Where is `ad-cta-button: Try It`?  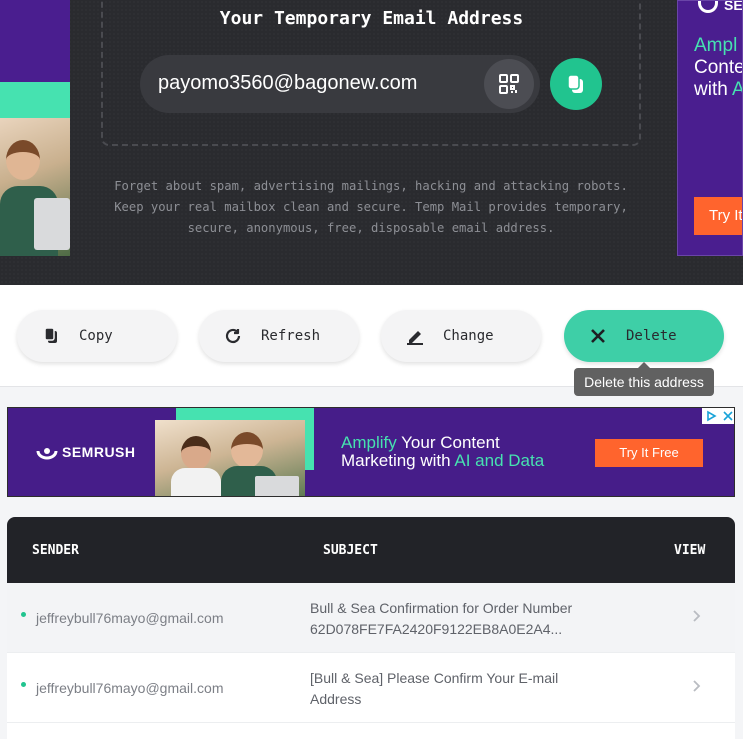 ad-cta-button: Try It is located at coordinates (718, 216).